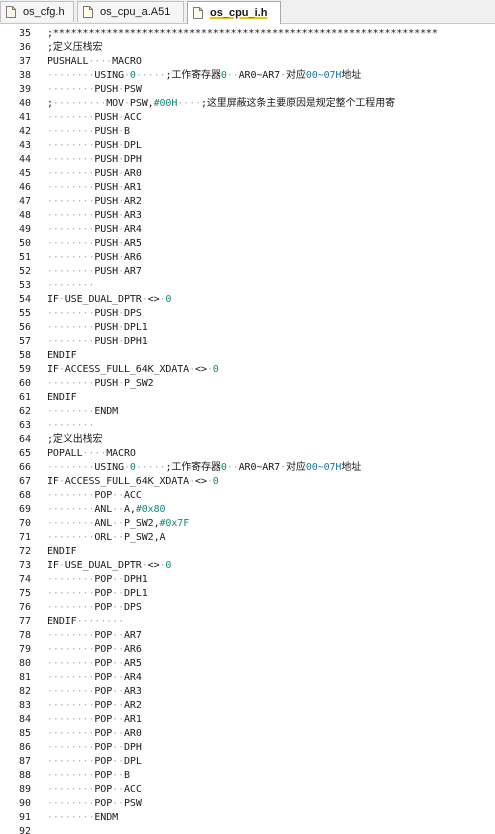  Describe the element at coordinates (24, 61) in the screenshot. I see `line-number: 37` at that location.